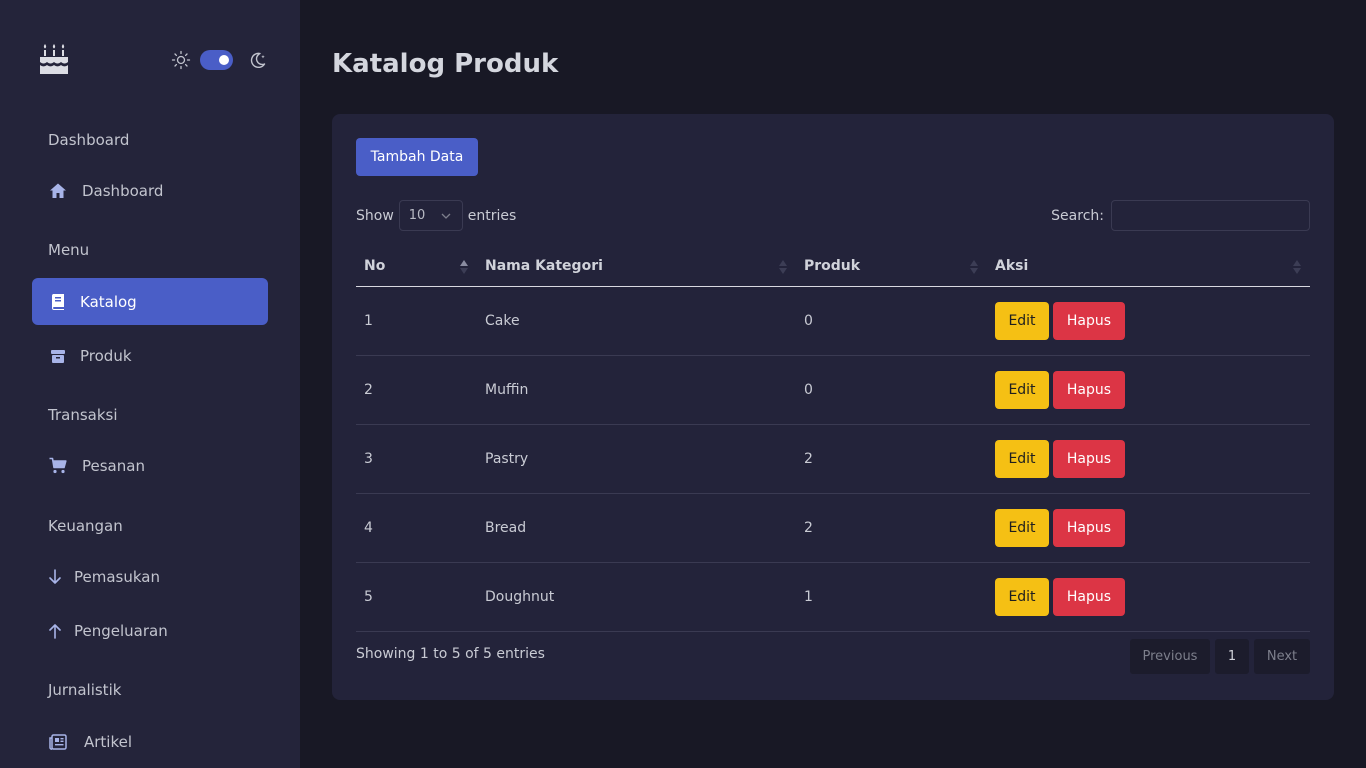 The height and width of the screenshot is (768, 1366). I want to click on search-label: Search:, so click(1077, 215).